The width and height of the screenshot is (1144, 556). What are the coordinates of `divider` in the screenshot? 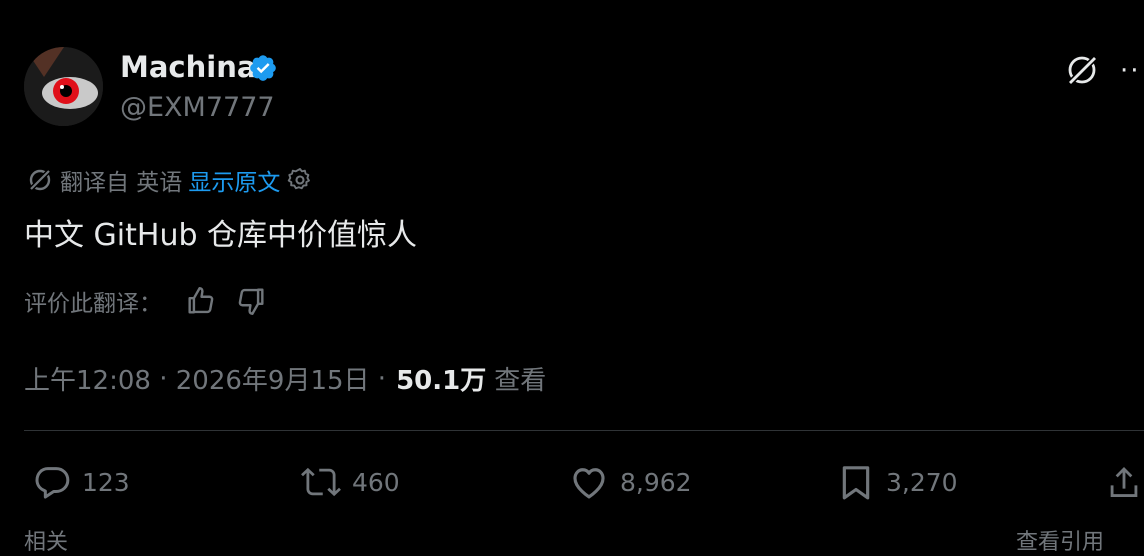 It's located at (584, 430).